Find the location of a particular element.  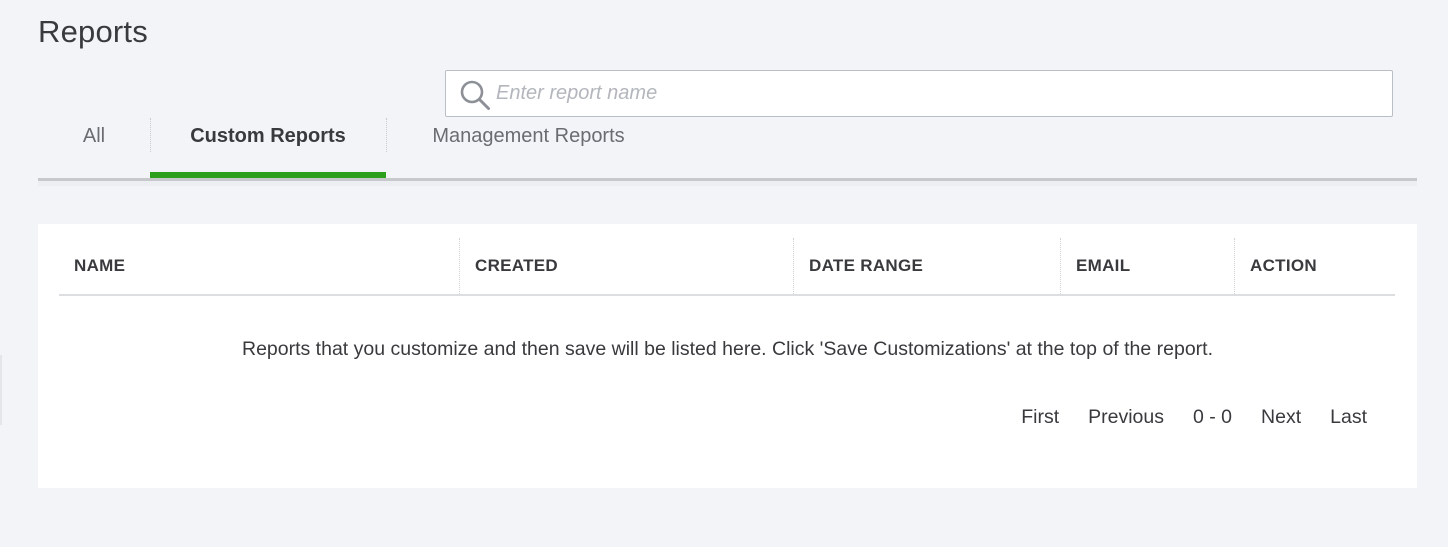

pagination: First Previous 0 - 0 Next Last is located at coordinates (1179, 417).